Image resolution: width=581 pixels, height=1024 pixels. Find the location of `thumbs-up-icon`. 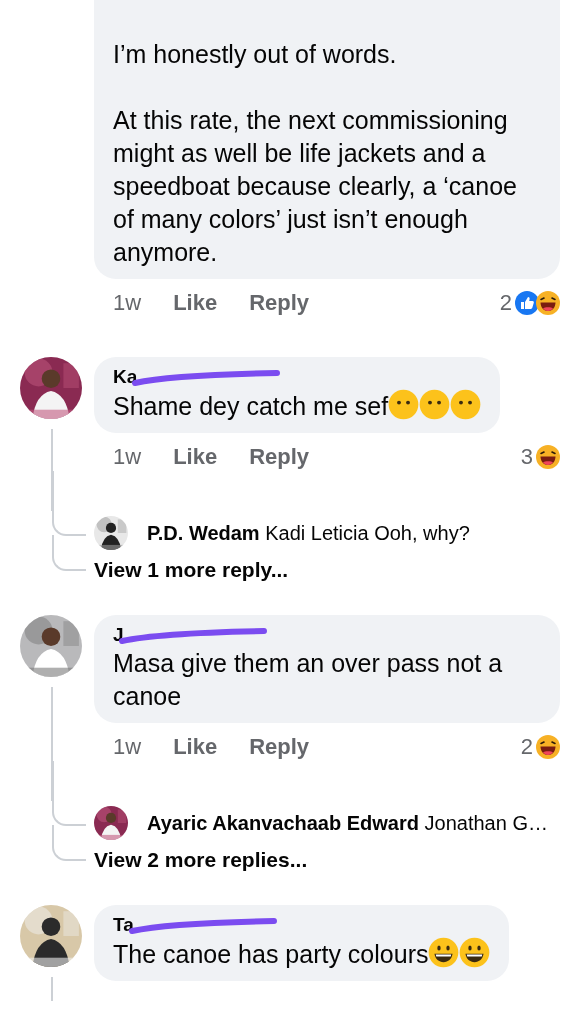

thumbs-up-icon is located at coordinates (527, 303).